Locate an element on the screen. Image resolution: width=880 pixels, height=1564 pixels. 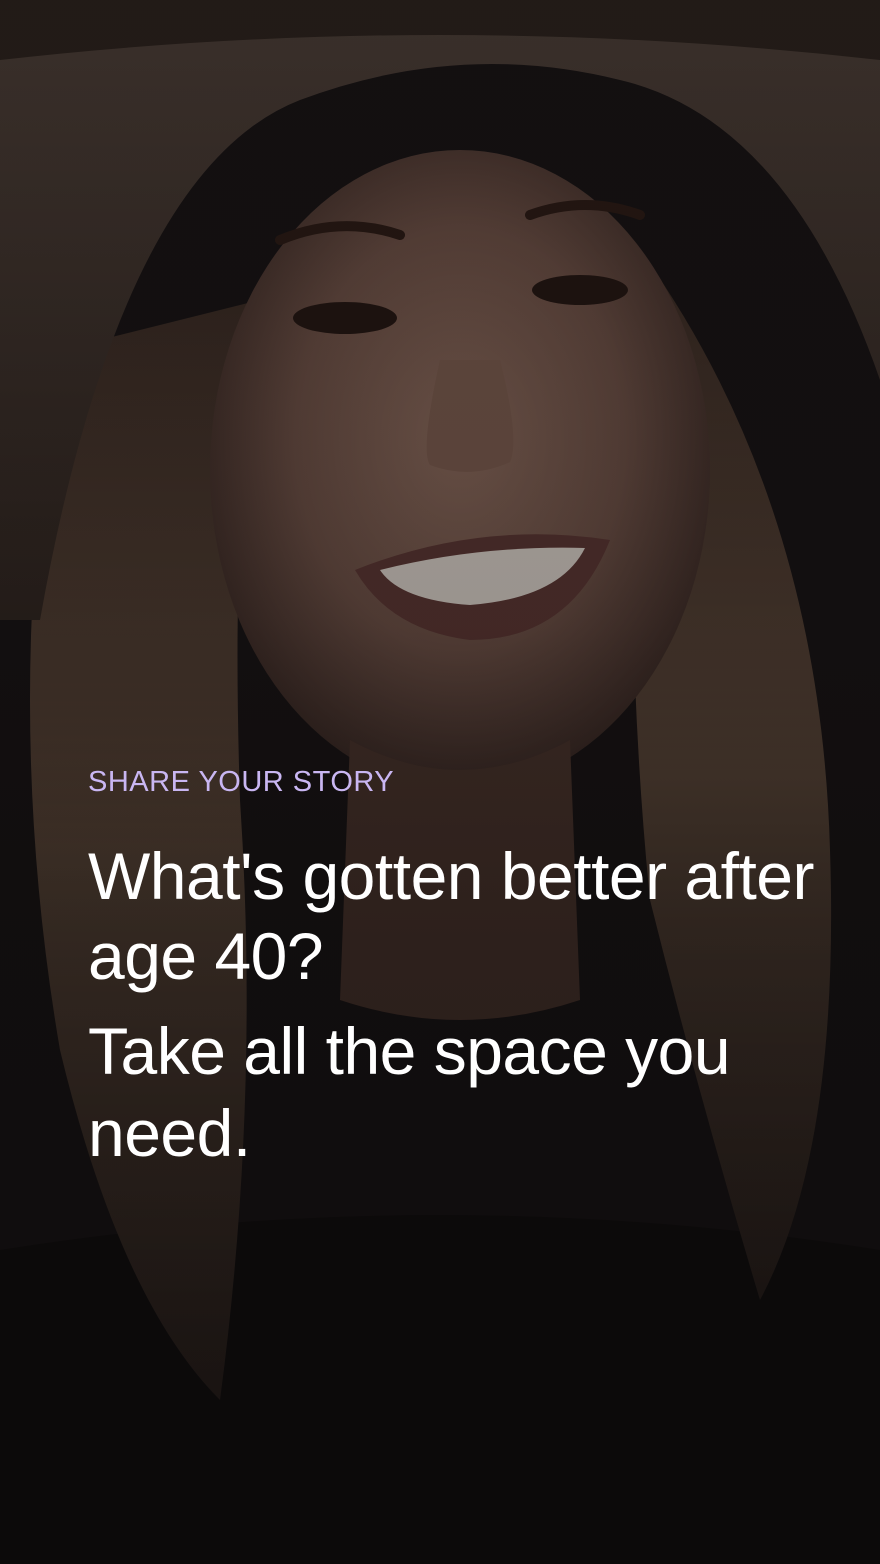
headline-question: What's gotten better after age 40? is located at coordinates (451, 916).